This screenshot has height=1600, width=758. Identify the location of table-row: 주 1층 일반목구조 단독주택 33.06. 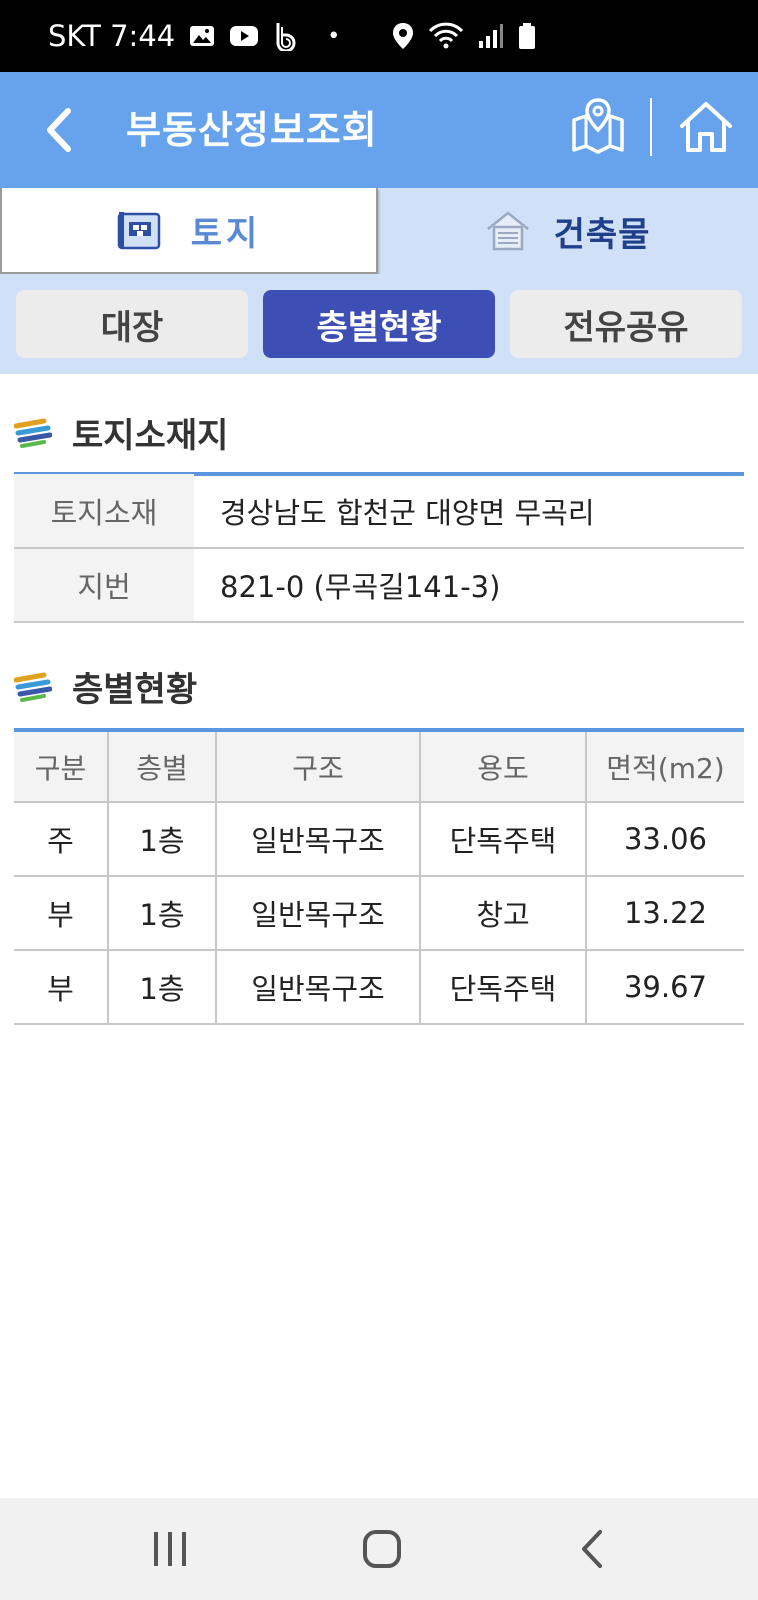
(379, 839).